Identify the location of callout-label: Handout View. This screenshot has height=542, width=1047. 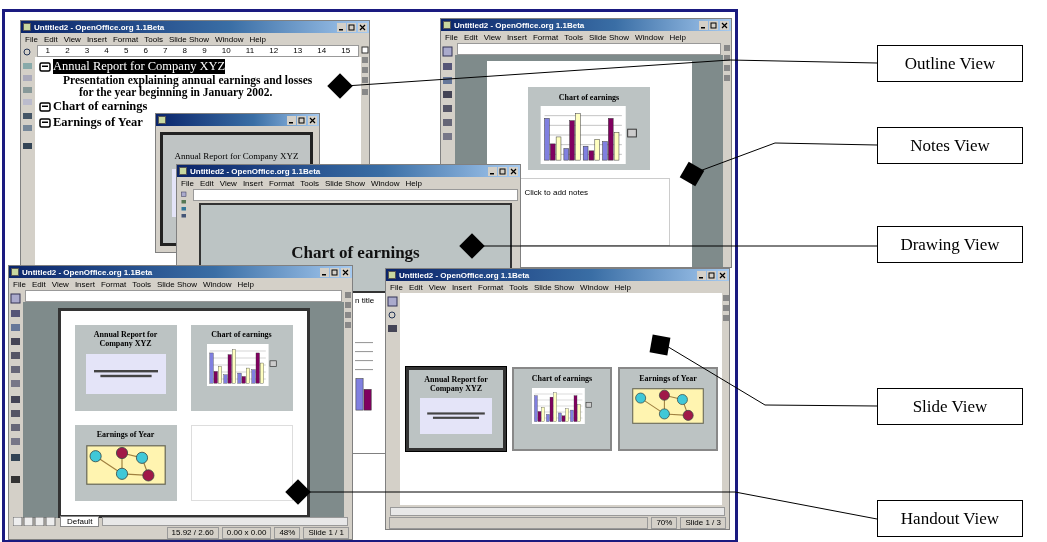
(950, 518).